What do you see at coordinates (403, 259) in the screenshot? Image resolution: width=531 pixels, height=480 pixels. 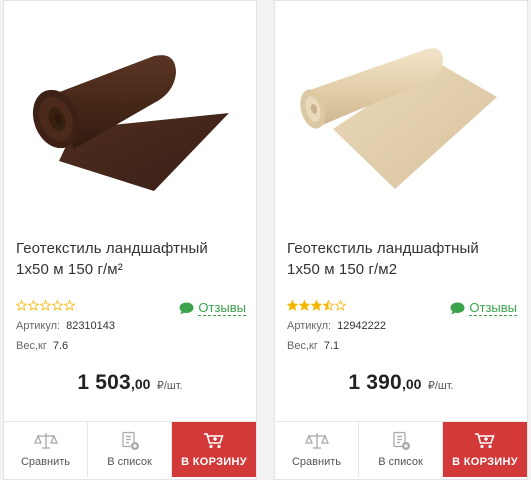 I see `product-title: Геотекстиль ландшафтный 1х50 м 150 г/м2` at bounding box center [403, 259].